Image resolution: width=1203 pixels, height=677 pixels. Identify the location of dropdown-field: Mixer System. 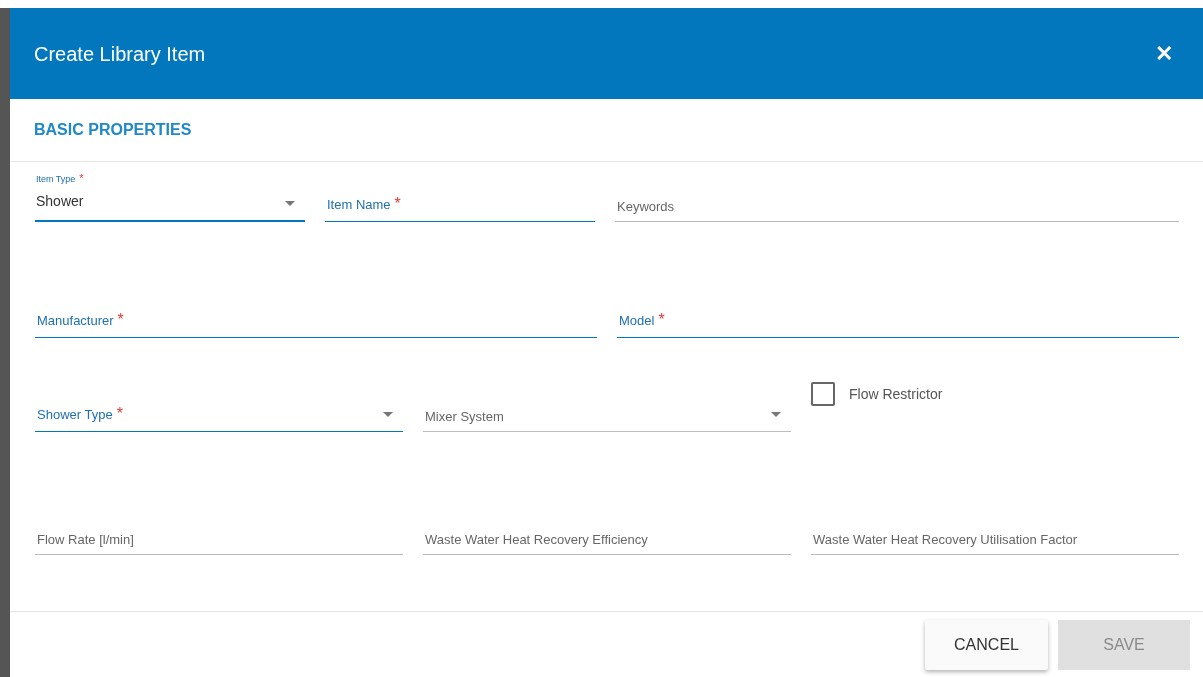
(607, 407).